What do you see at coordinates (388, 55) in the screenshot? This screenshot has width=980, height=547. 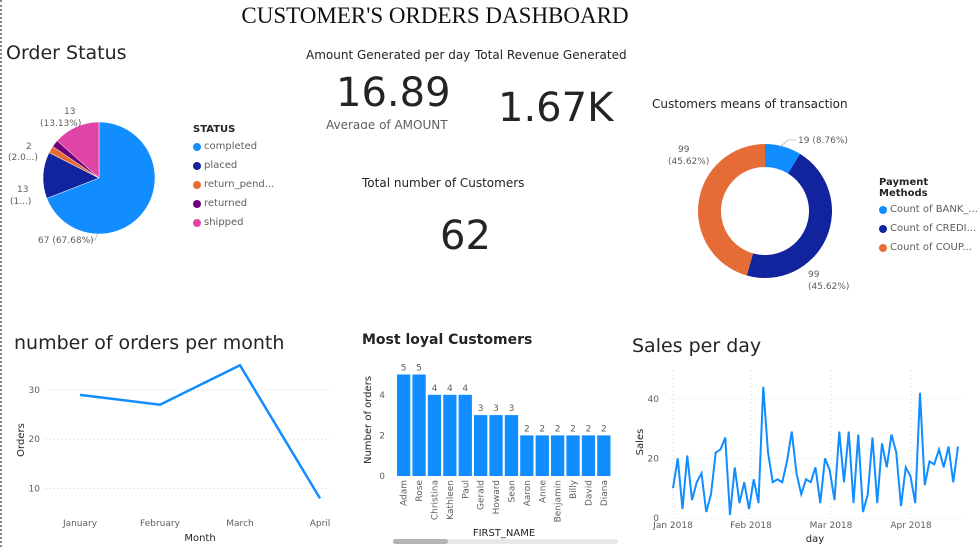 I see `amount-per-day-title: Amount Generated per day` at bounding box center [388, 55].